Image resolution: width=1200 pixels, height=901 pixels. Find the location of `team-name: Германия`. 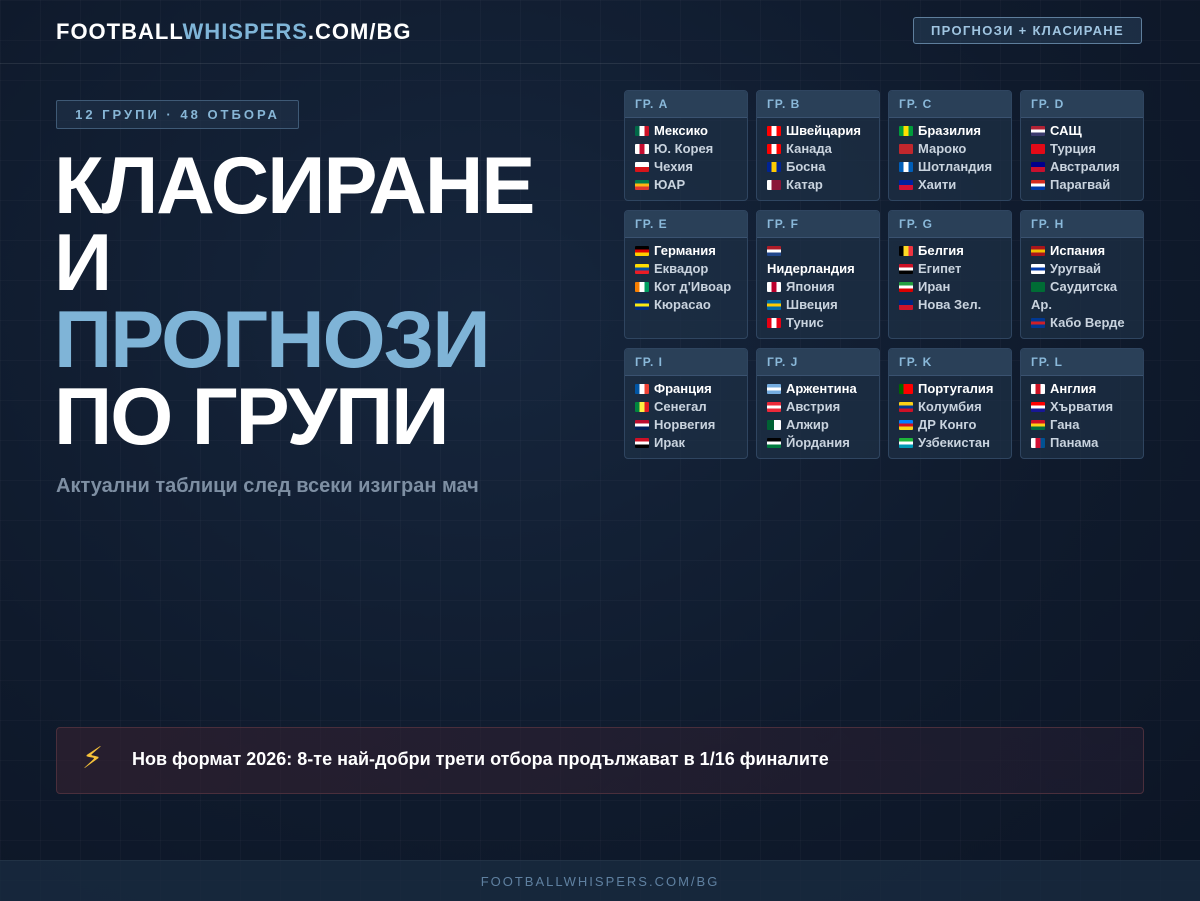

team-name: Германия is located at coordinates (685, 250).